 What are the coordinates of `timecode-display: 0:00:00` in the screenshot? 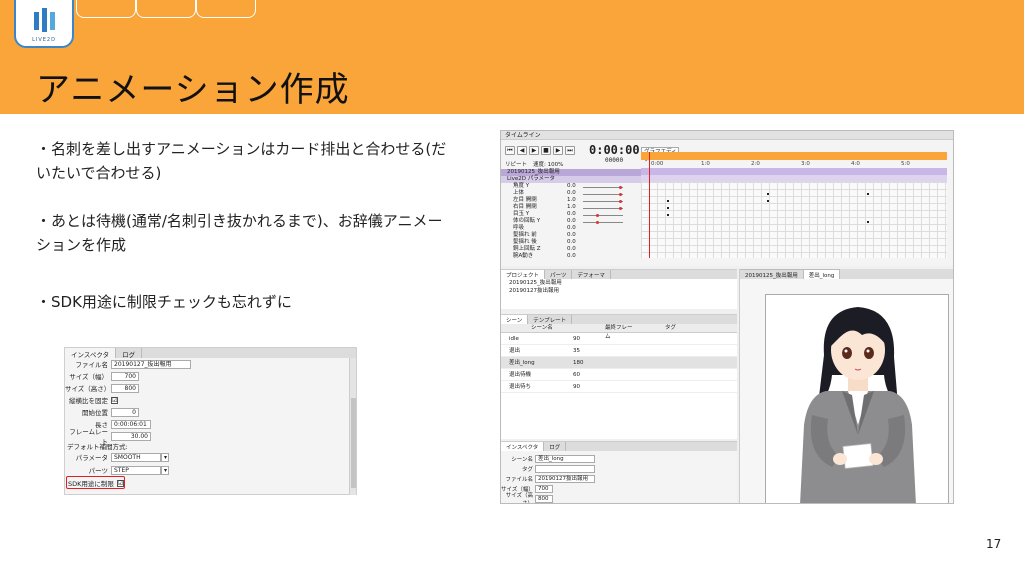 It's located at (614, 150).